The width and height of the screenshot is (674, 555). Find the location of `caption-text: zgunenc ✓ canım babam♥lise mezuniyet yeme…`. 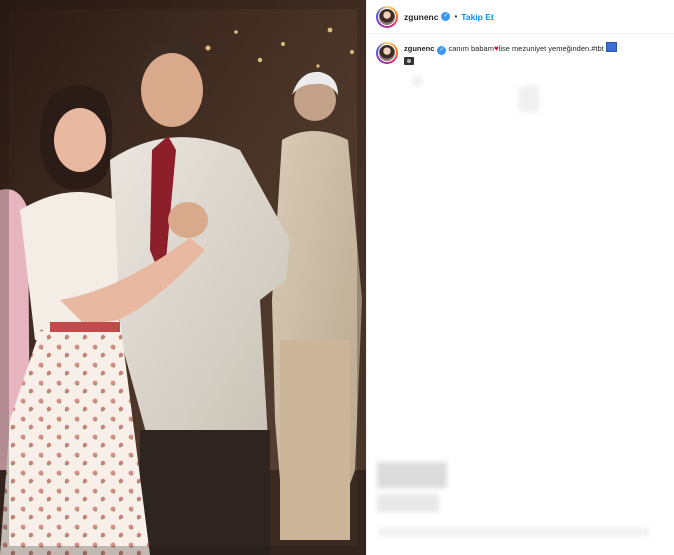

caption-text: zgunenc ✓ canım babam♥lise mezuniyet yeme… is located at coordinates (531, 53).